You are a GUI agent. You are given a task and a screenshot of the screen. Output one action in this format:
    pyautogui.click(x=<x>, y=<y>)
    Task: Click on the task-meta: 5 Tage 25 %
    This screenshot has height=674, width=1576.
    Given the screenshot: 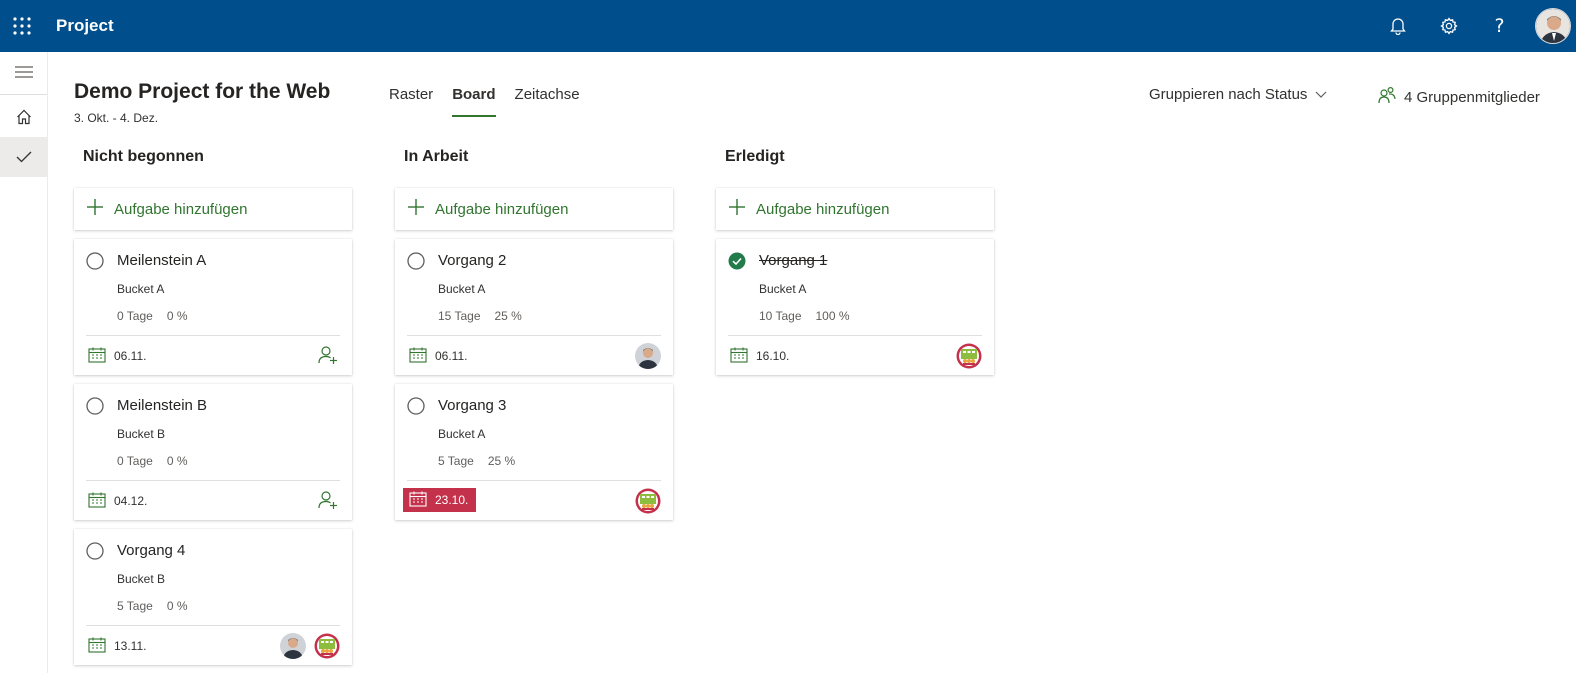 What is the action you would take?
    pyautogui.click(x=476, y=461)
    